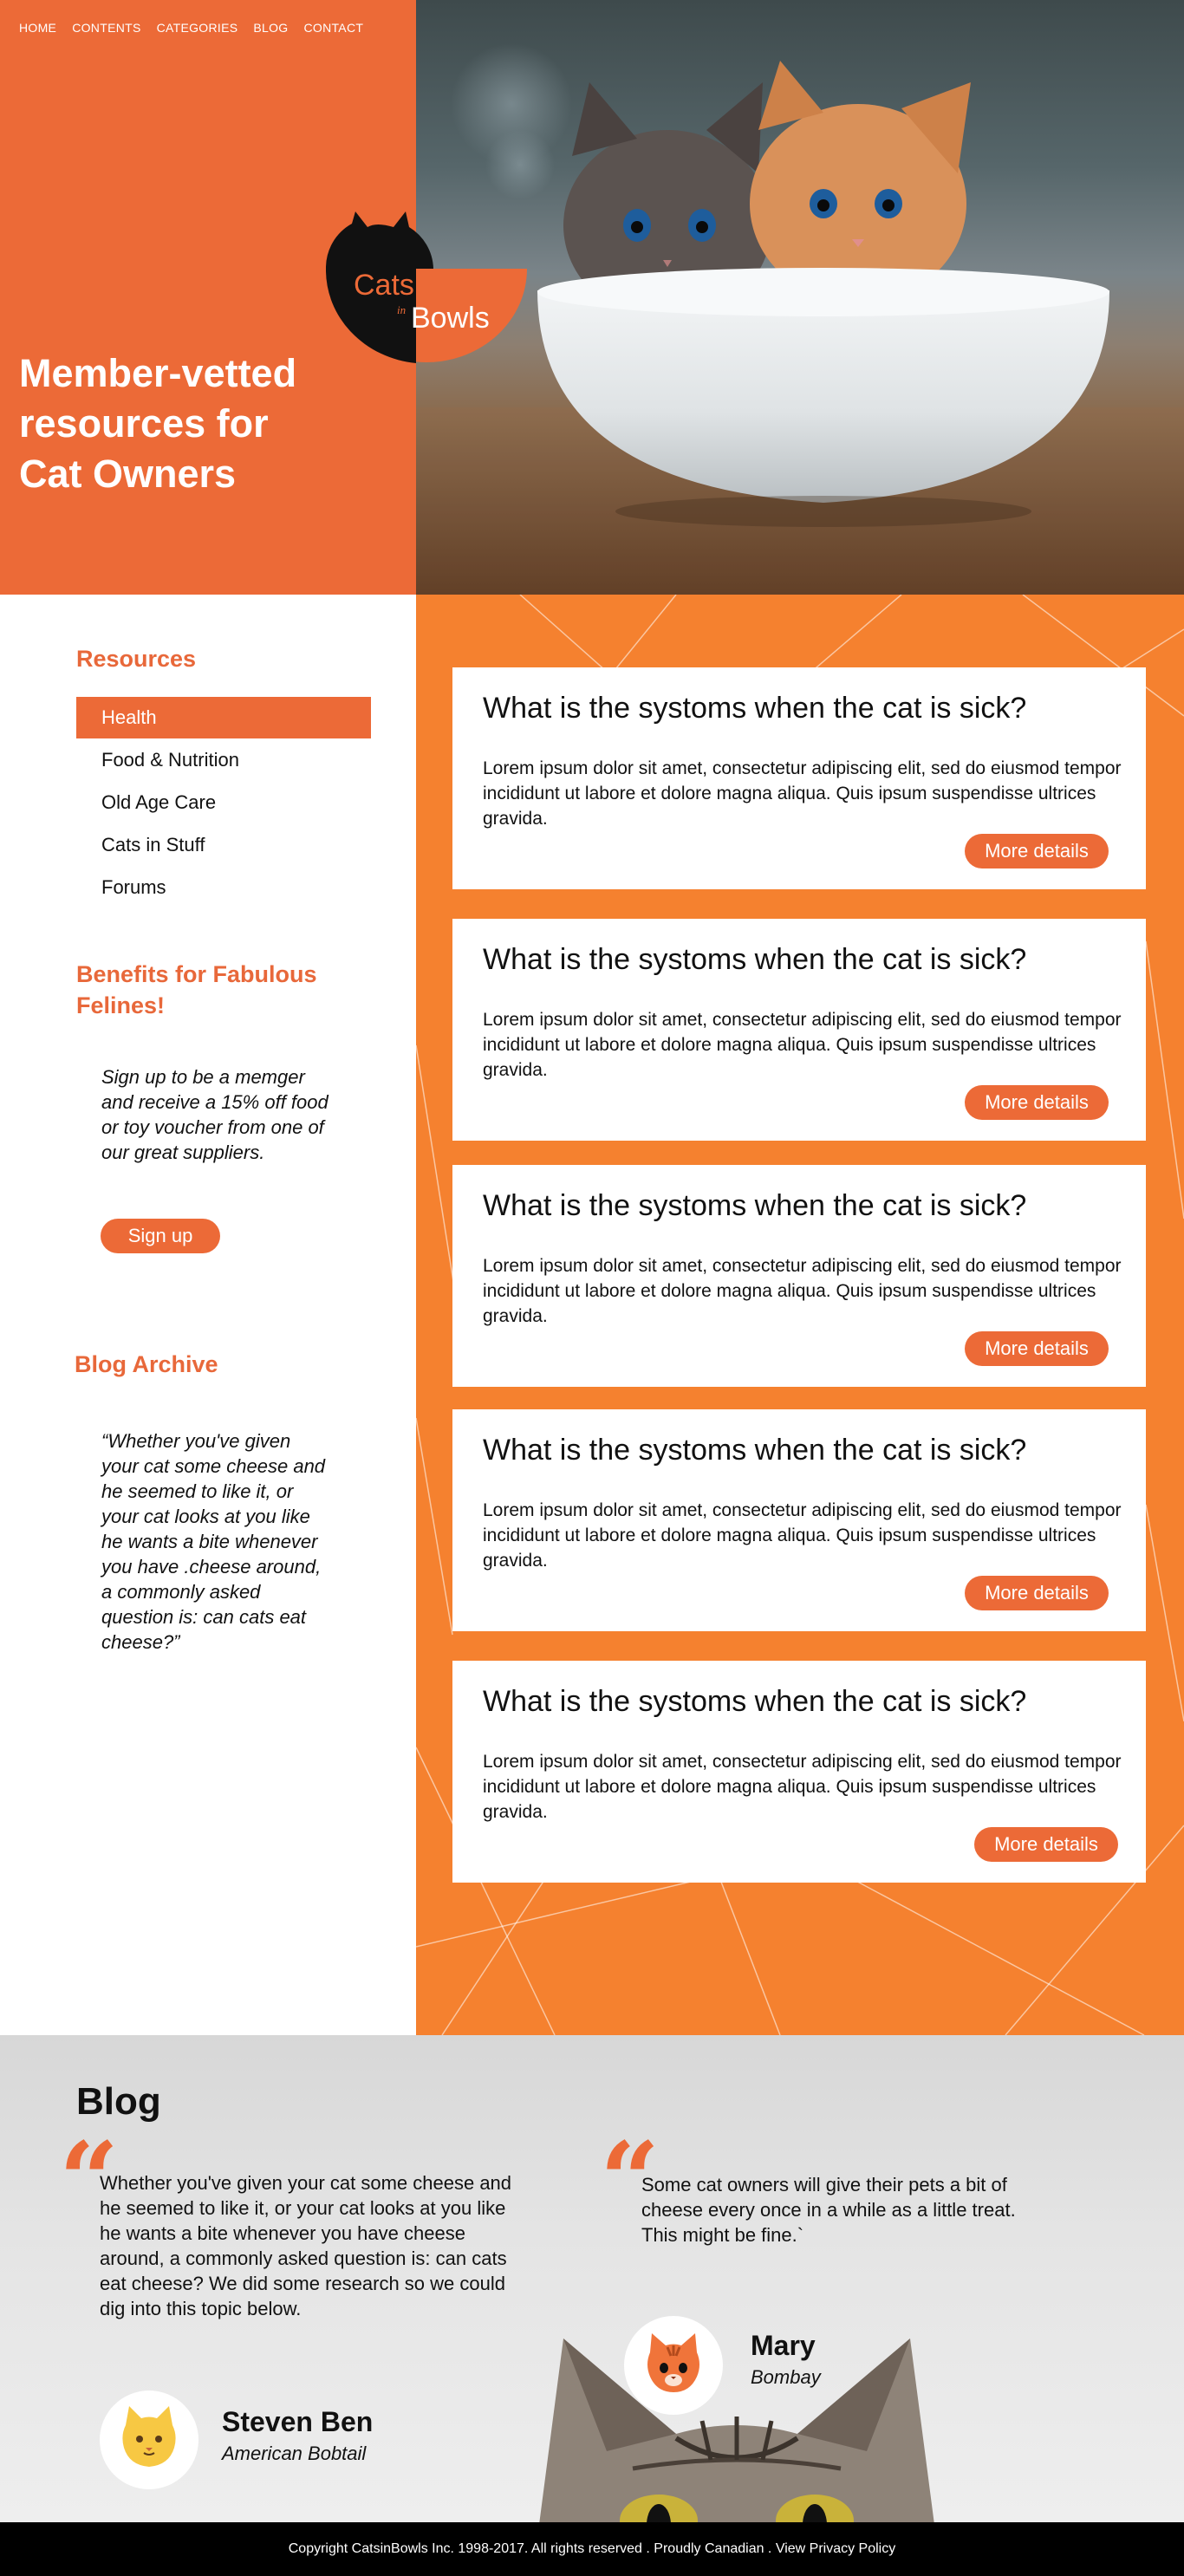 The height and width of the screenshot is (2576, 1184). I want to click on resource-item-old-age-care: Old Age Care, so click(223, 802).